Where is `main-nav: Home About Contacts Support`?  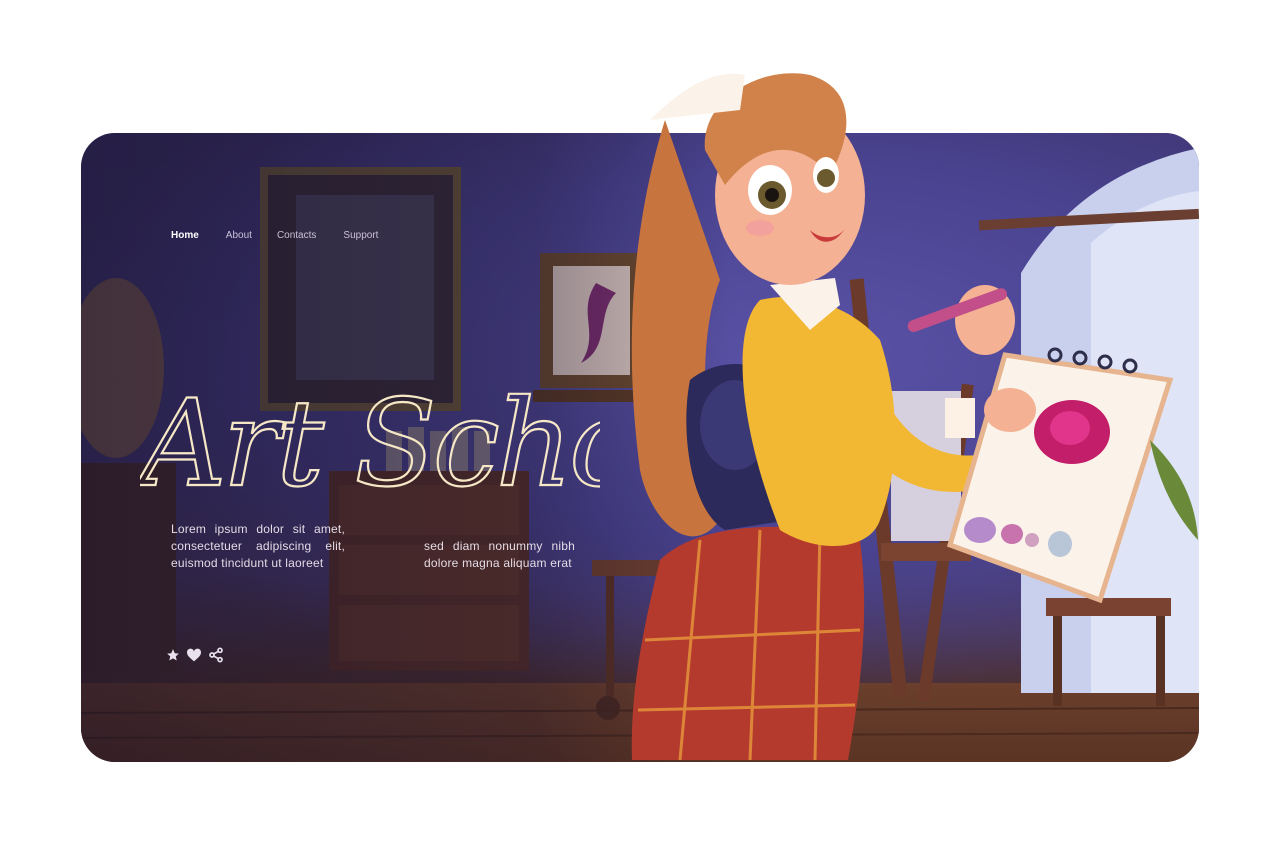
main-nav: Home About Contacts Support is located at coordinates (274, 235).